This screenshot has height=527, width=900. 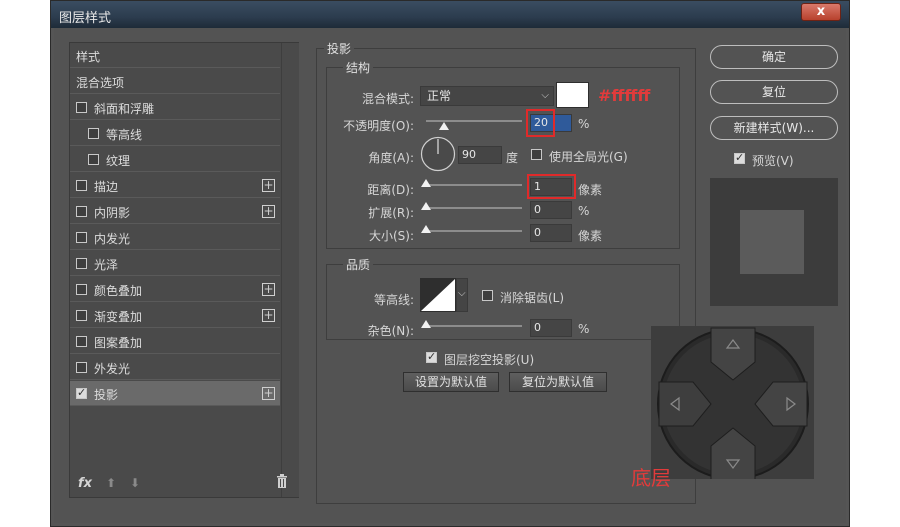 What do you see at coordinates (390, 331) in the screenshot?
I see `noise-label: 杂色(N):` at bounding box center [390, 331].